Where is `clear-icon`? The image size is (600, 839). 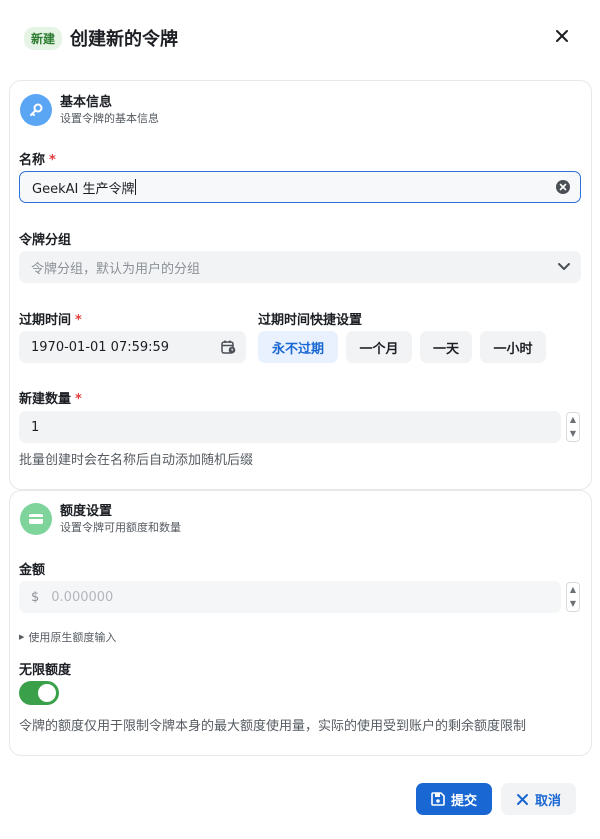 clear-icon is located at coordinates (563, 189).